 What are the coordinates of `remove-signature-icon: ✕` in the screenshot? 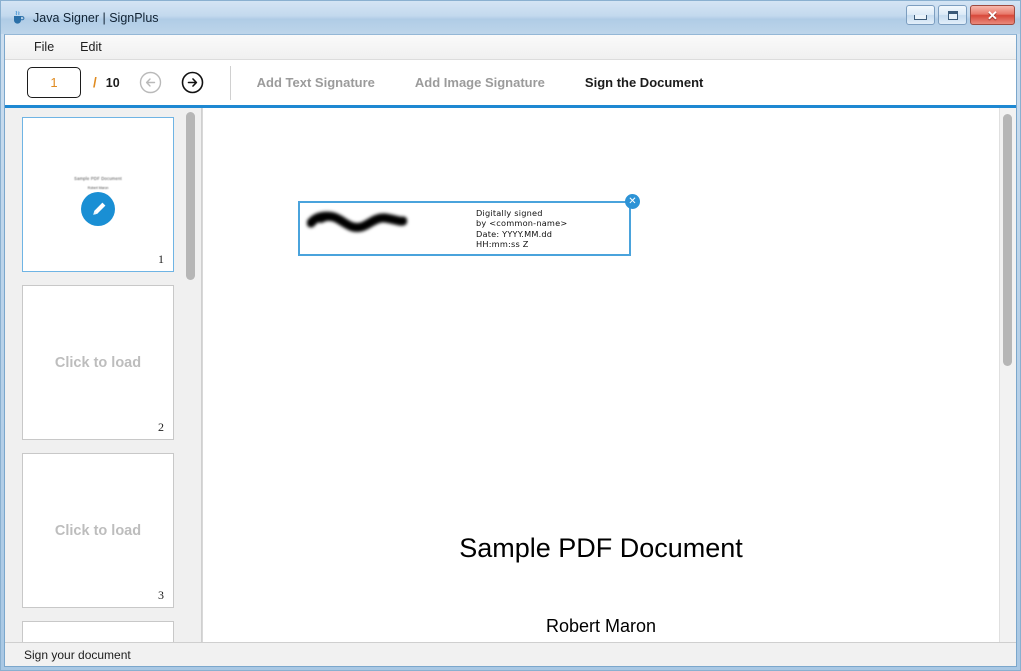 It's located at (632, 201).